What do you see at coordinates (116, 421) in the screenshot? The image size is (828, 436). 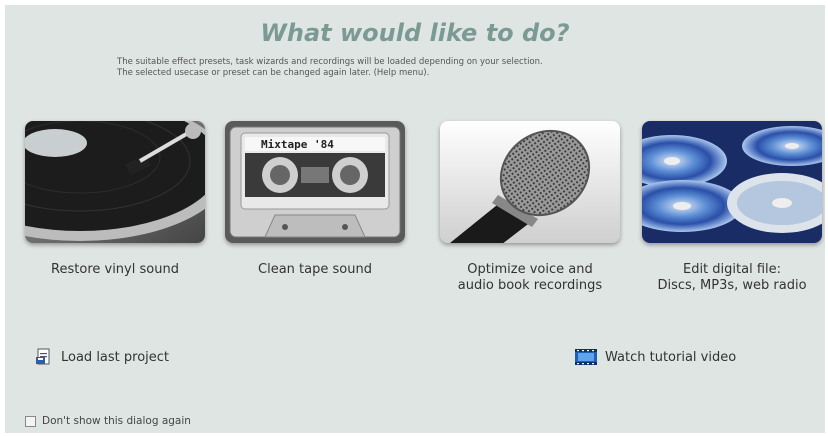 I see `dont-show-again-label: Don't show this dialog again` at bounding box center [116, 421].